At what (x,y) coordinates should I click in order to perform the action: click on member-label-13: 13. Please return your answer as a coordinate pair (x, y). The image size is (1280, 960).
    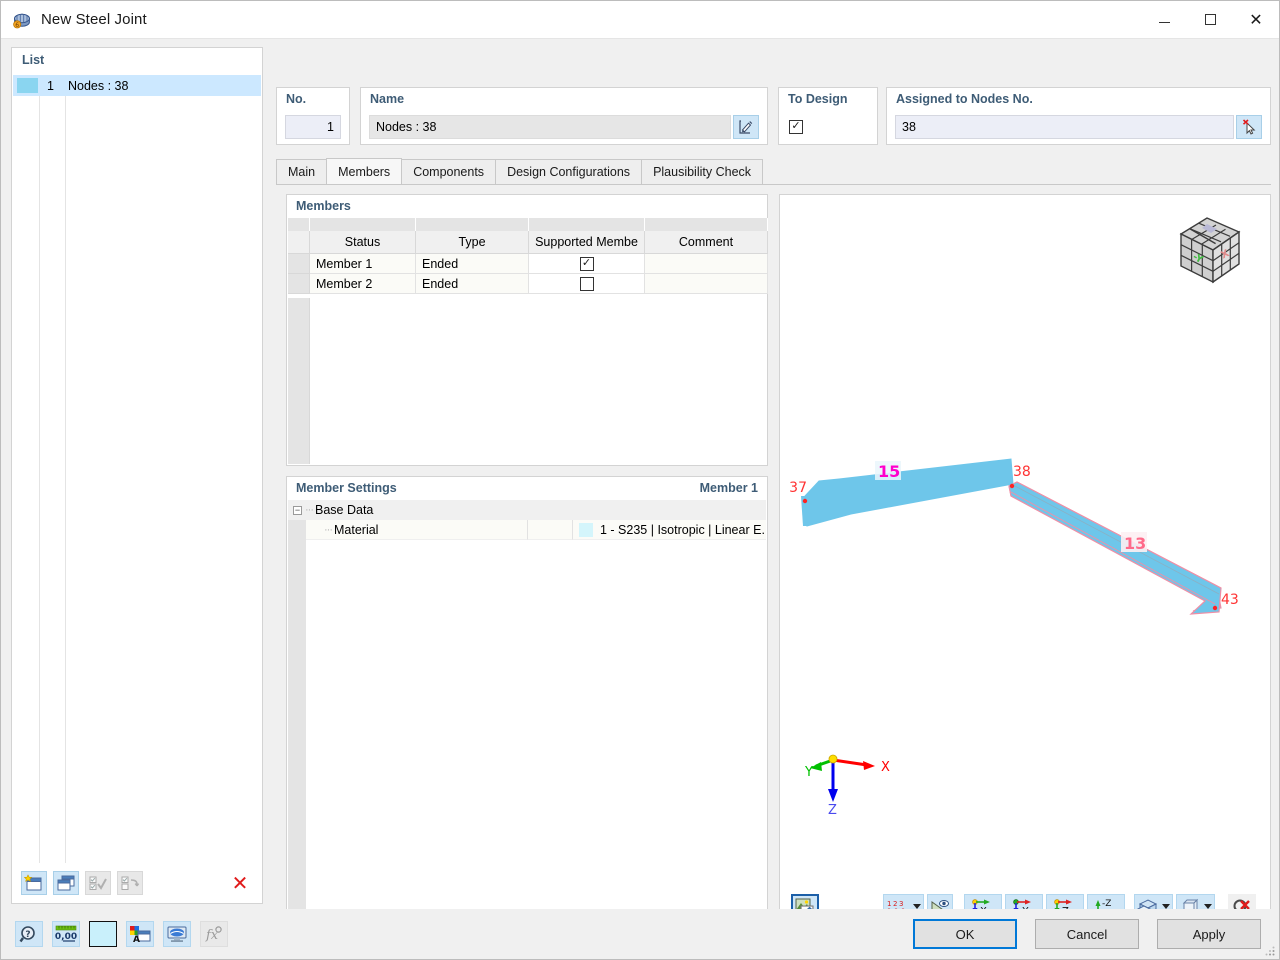
    Looking at the image, I should click on (1135, 543).